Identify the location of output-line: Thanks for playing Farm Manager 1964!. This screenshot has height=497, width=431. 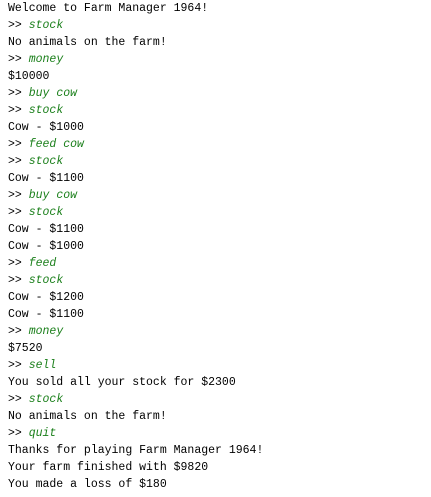
(136, 450).